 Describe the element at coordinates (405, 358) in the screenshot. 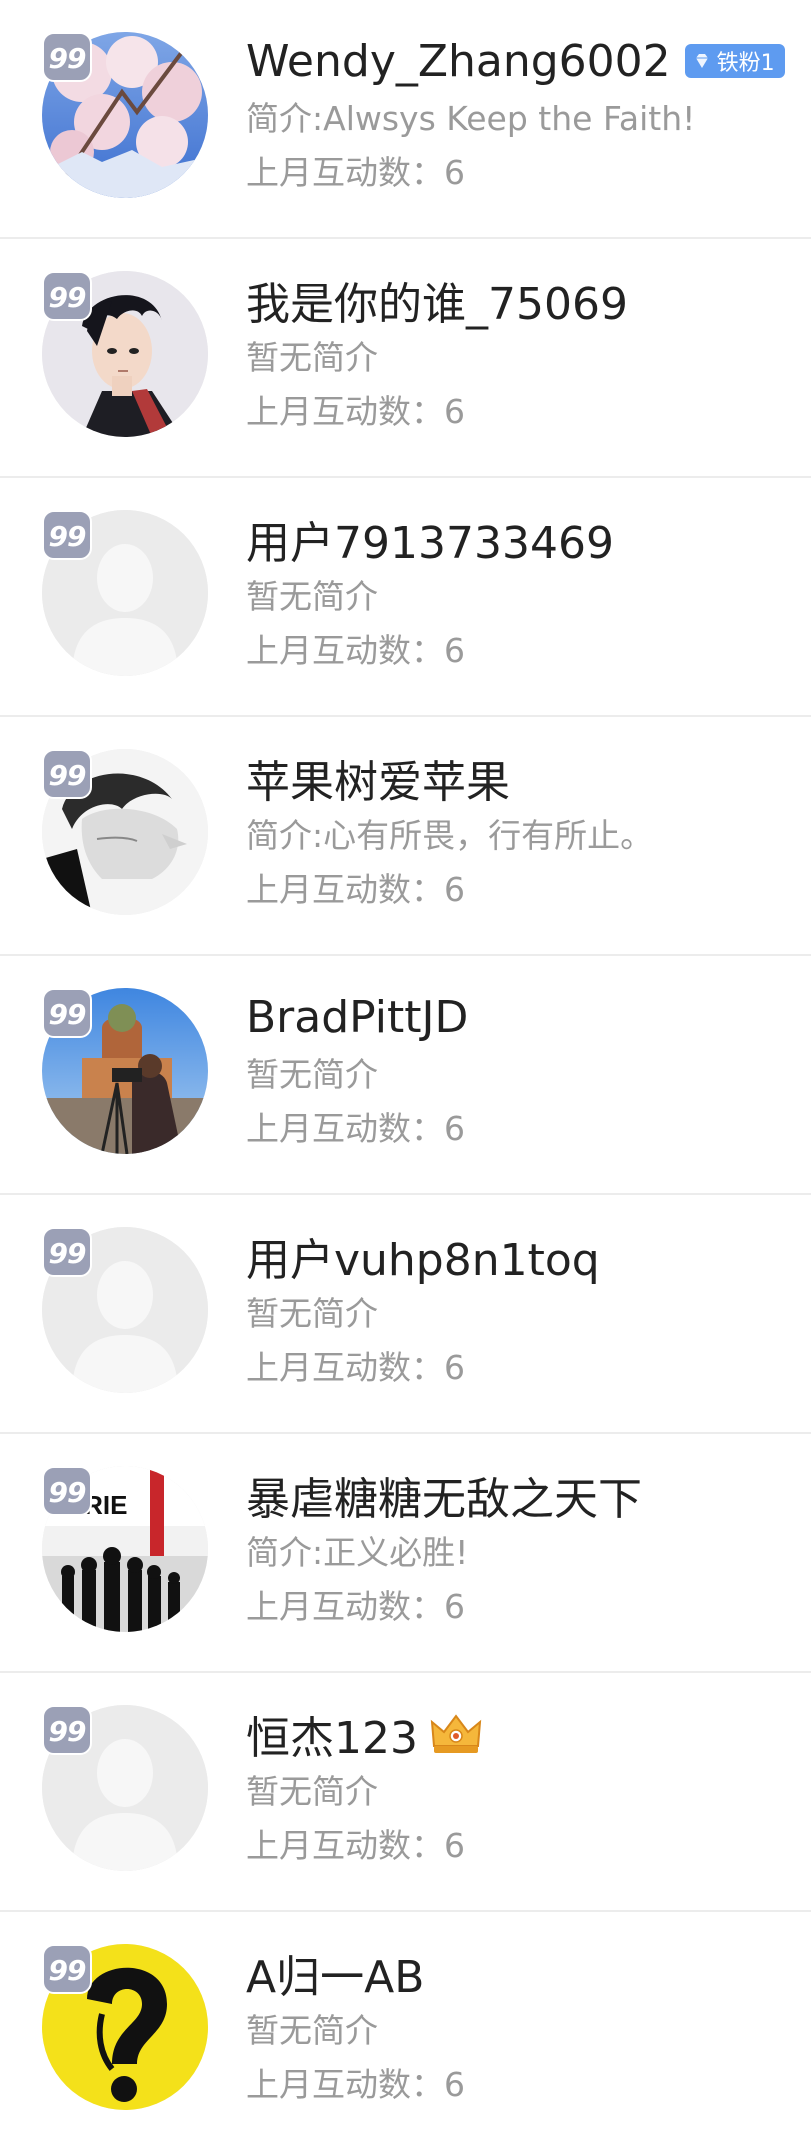

I see `list-item: 99 我是你的谁_75069 暂无简介 上月互动数：6` at that location.